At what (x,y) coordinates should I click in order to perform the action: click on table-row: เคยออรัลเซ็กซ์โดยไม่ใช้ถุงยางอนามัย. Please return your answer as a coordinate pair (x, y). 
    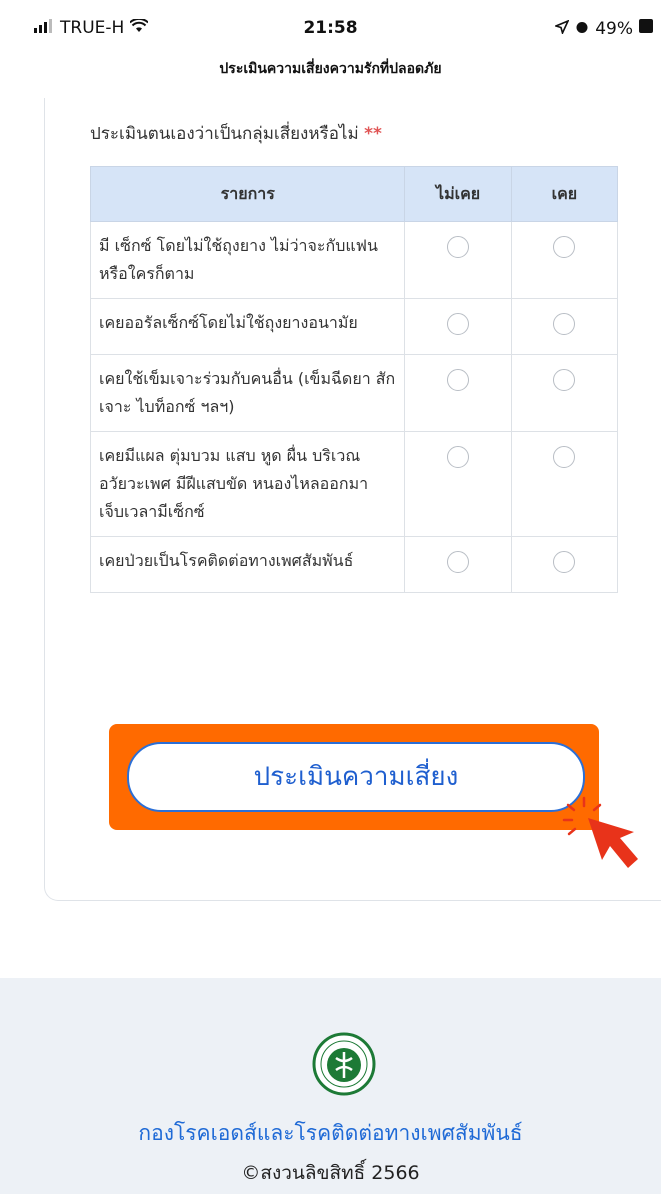
    Looking at the image, I should click on (354, 326).